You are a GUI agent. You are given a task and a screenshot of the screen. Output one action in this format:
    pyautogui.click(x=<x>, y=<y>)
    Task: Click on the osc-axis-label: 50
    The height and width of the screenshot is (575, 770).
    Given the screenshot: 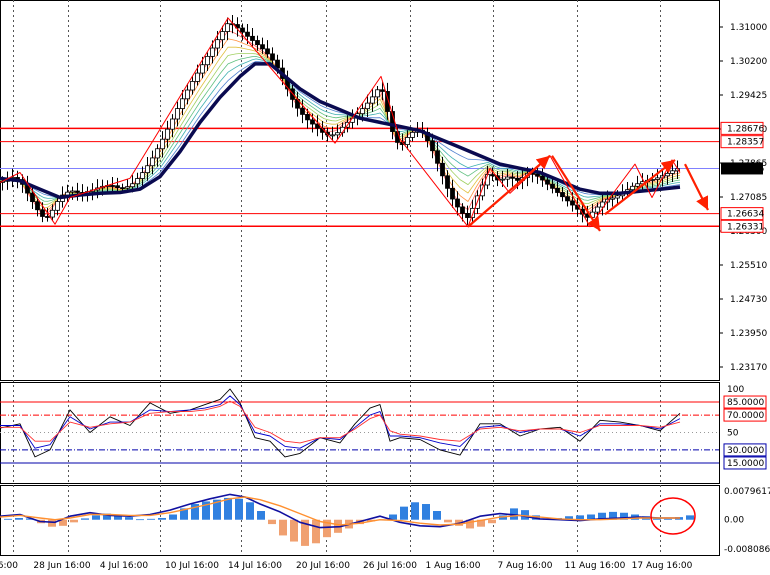 What is the action you would take?
    pyautogui.click(x=733, y=434)
    